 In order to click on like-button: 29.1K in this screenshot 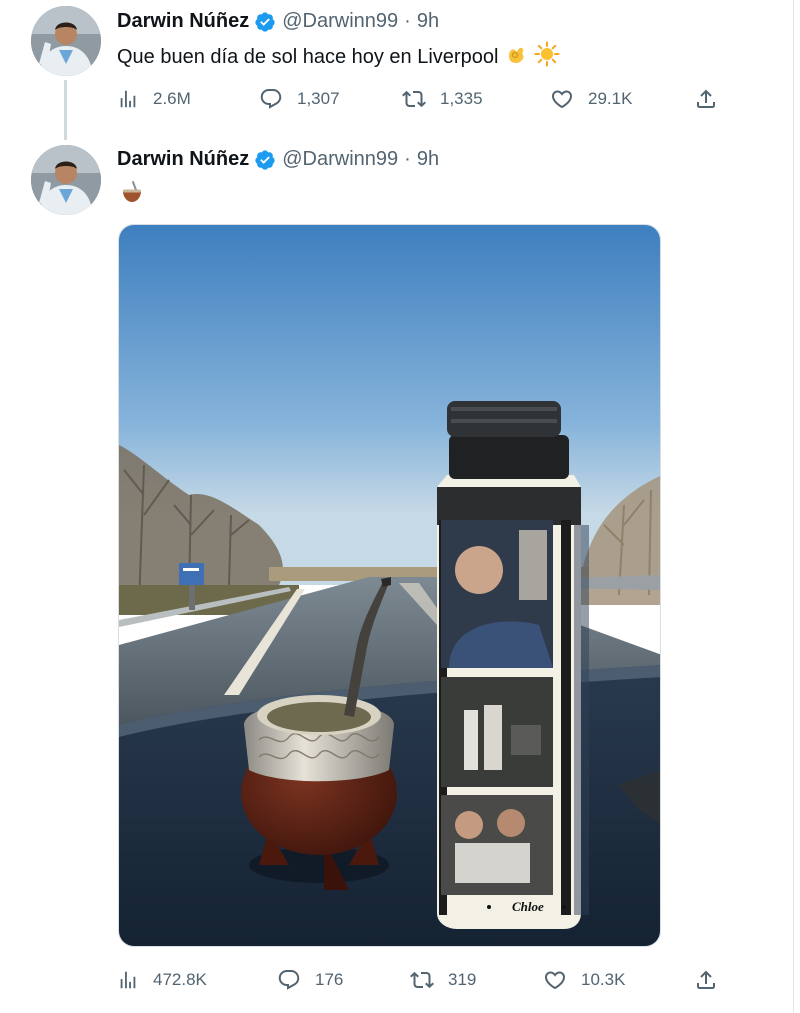, I will do `click(591, 99)`.